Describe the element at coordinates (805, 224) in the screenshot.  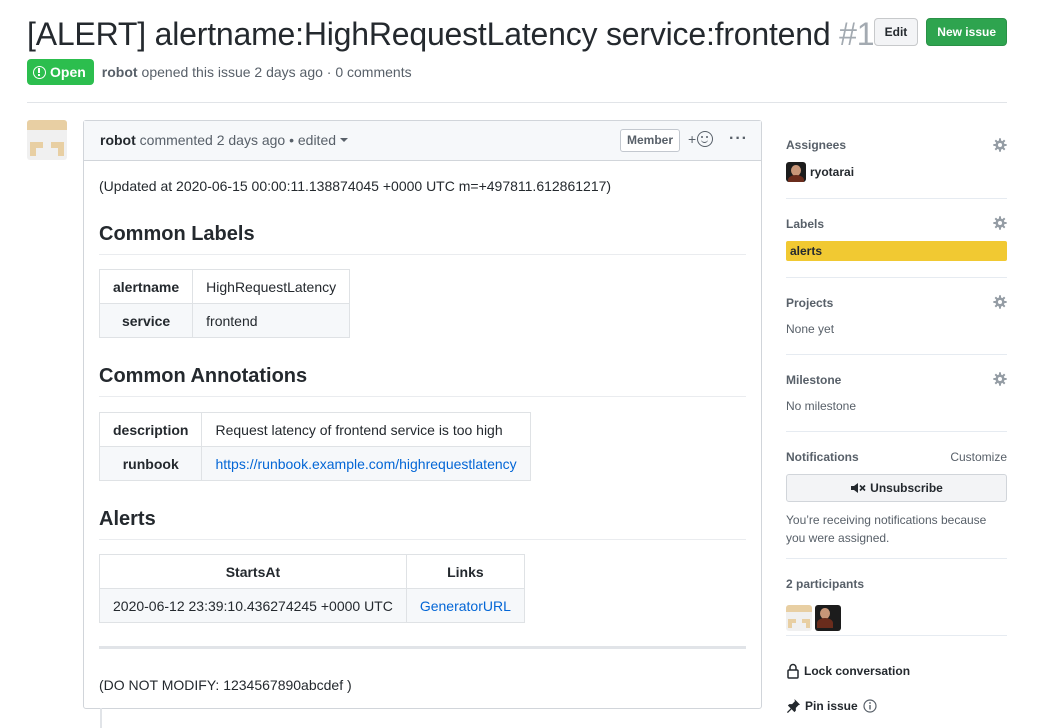
I see `labels-heading: Labels` at that location.